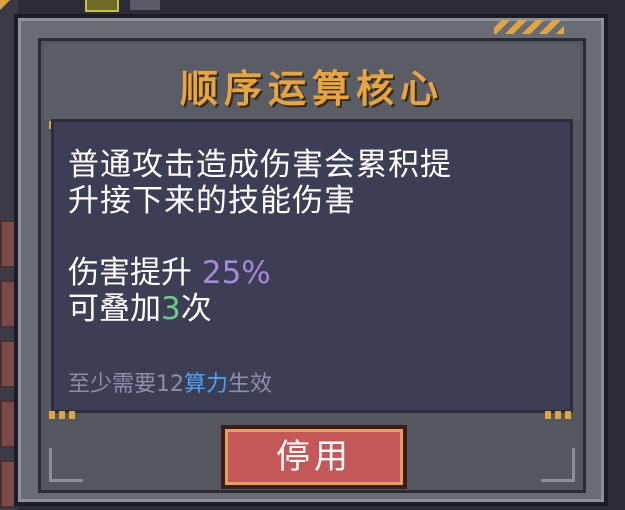  What do you see at coordinates (206, 384) in the screenshot?
I see `requirement-highlight: 算力` at bounding box center [206, 384].